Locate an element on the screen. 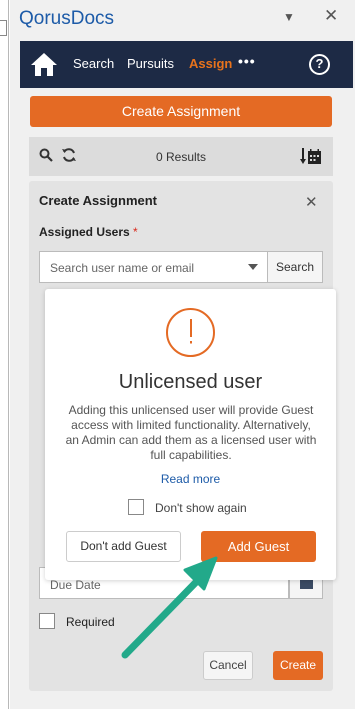 This screenshot has height=709, width=355. user-search-button: Search is located at coordinates (295, 267).